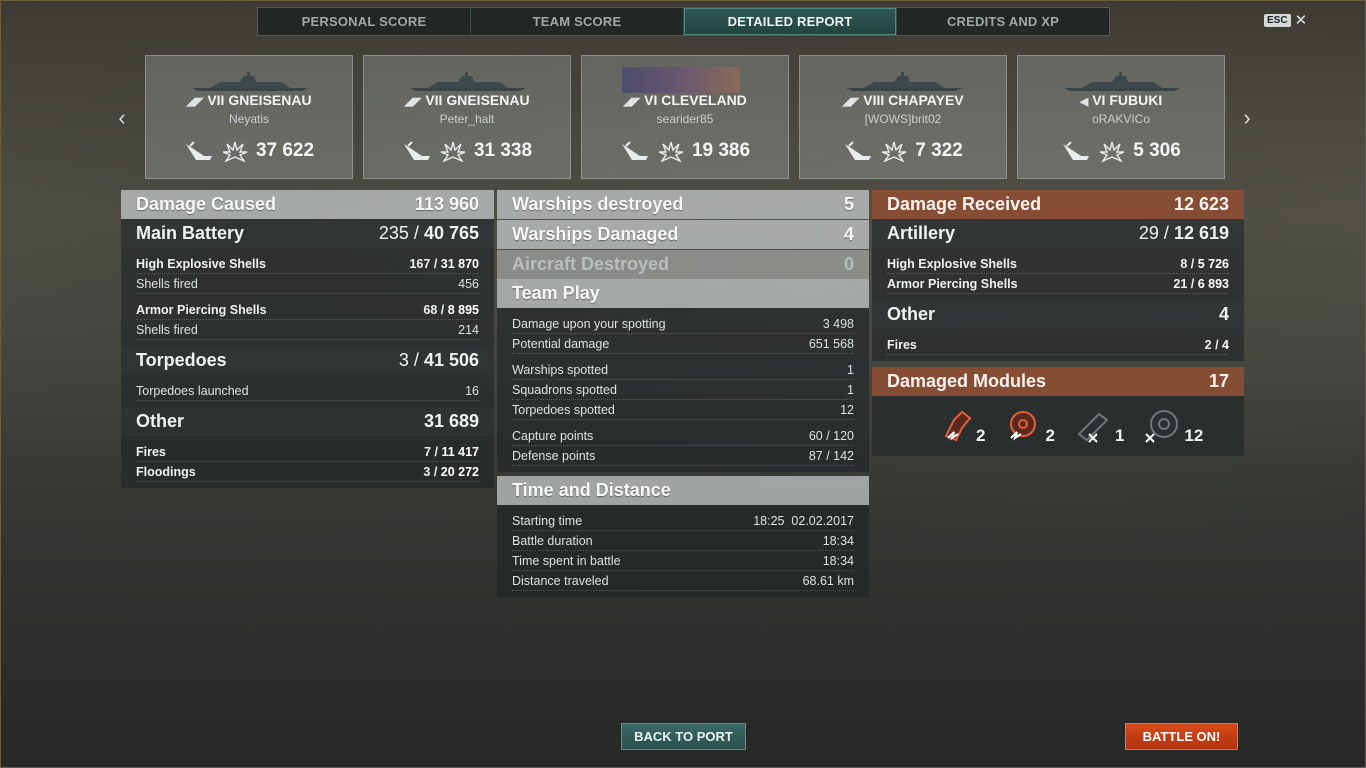  What do you see at coordinates (1084, 102) in the screenshot?
I see `ship-class-icon: ◀` at bounding box center [1084, 102].